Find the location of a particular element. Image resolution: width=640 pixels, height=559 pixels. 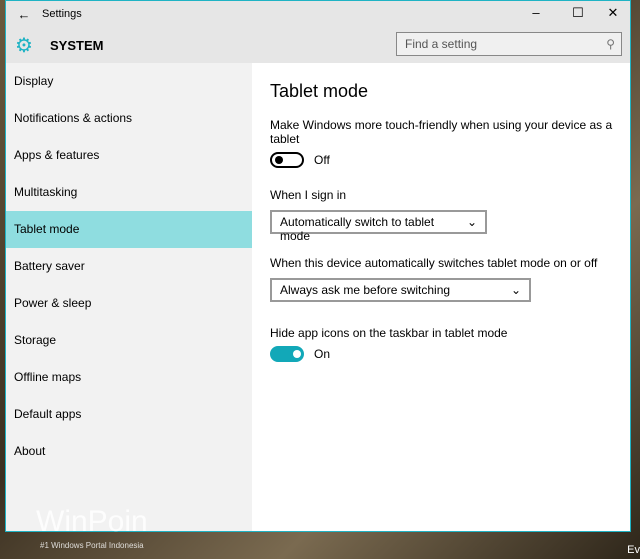

header: ⚙ SYSTEM Find a setting ⚲ is located at coordinates (318, 45).